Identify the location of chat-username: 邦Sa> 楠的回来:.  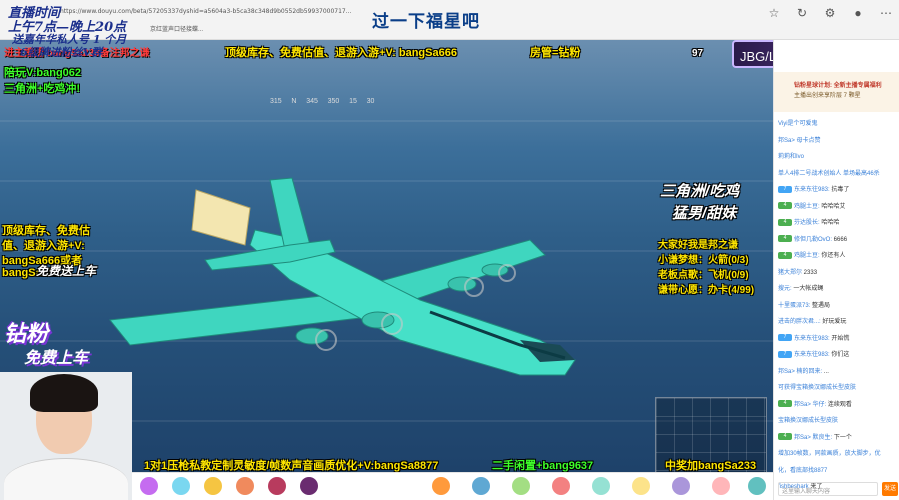
(800, 372).